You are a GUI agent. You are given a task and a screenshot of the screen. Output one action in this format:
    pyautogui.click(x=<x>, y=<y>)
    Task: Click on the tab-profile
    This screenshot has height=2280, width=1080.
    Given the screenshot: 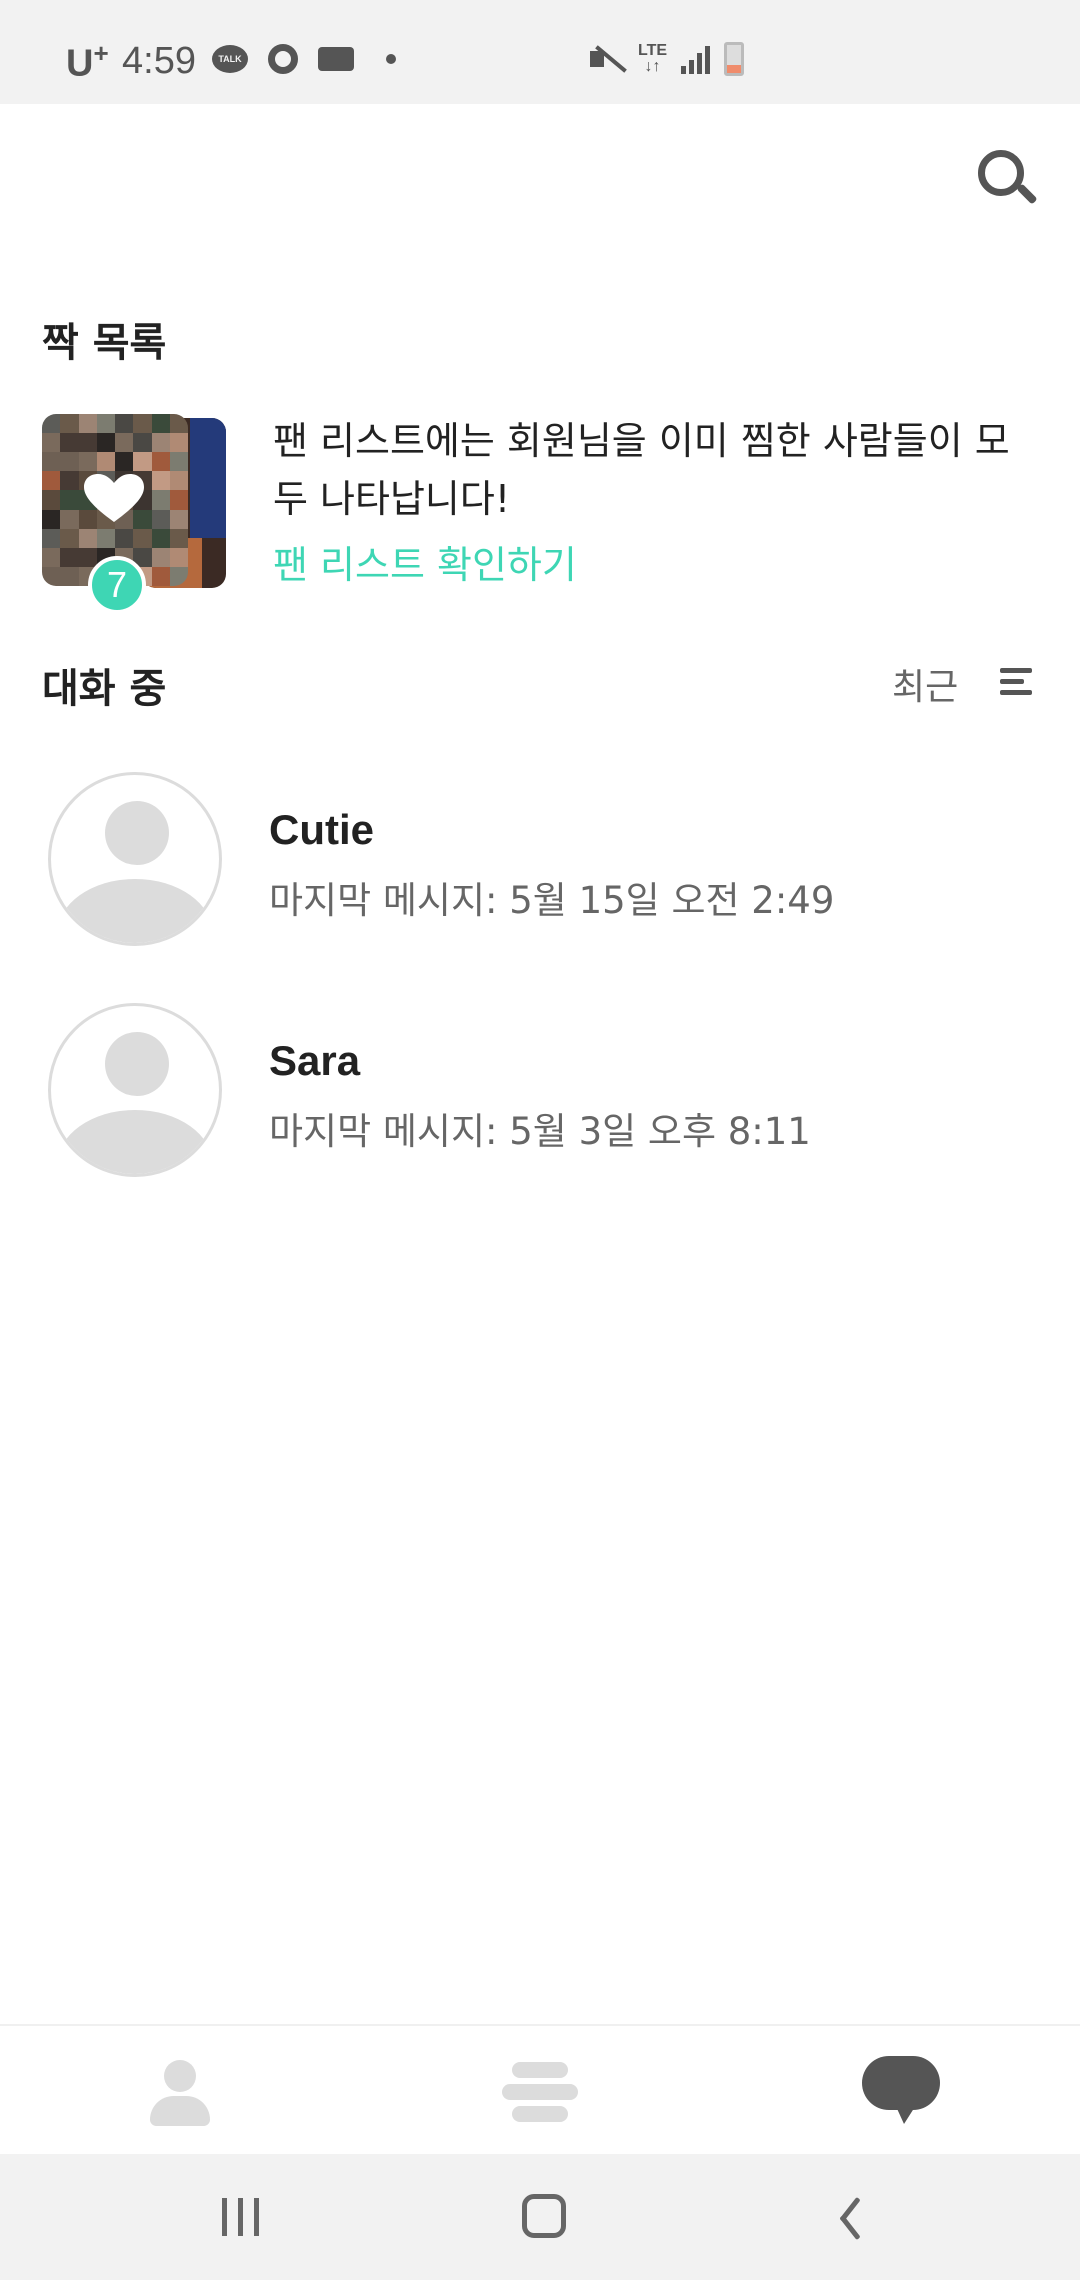 What is the action you would take?
    pyautogui.click(x=180, y=2091)
    